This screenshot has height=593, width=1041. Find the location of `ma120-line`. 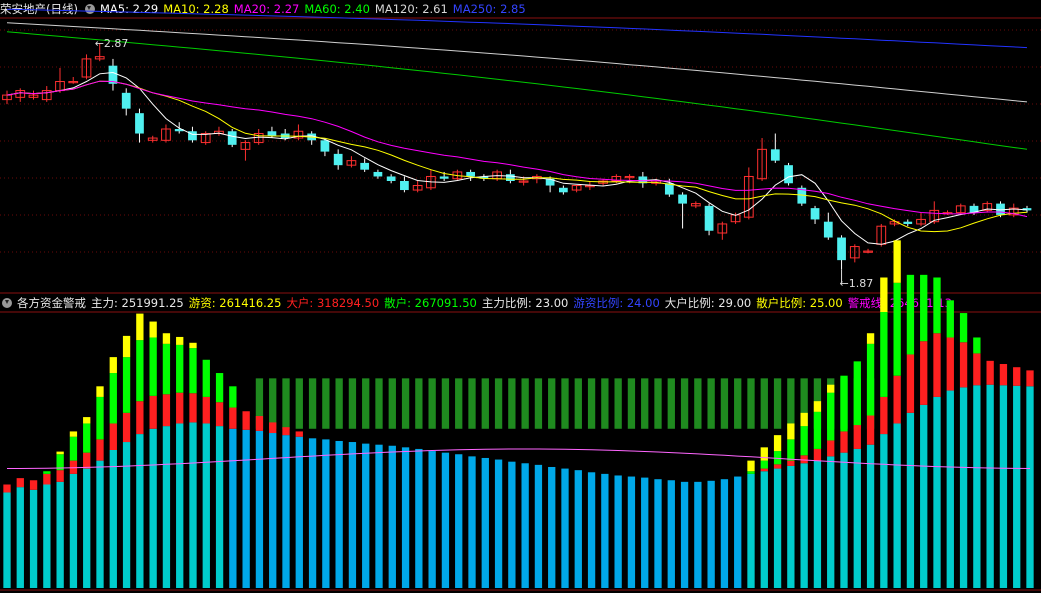

ma120-line is located at coordinates (517, 62).